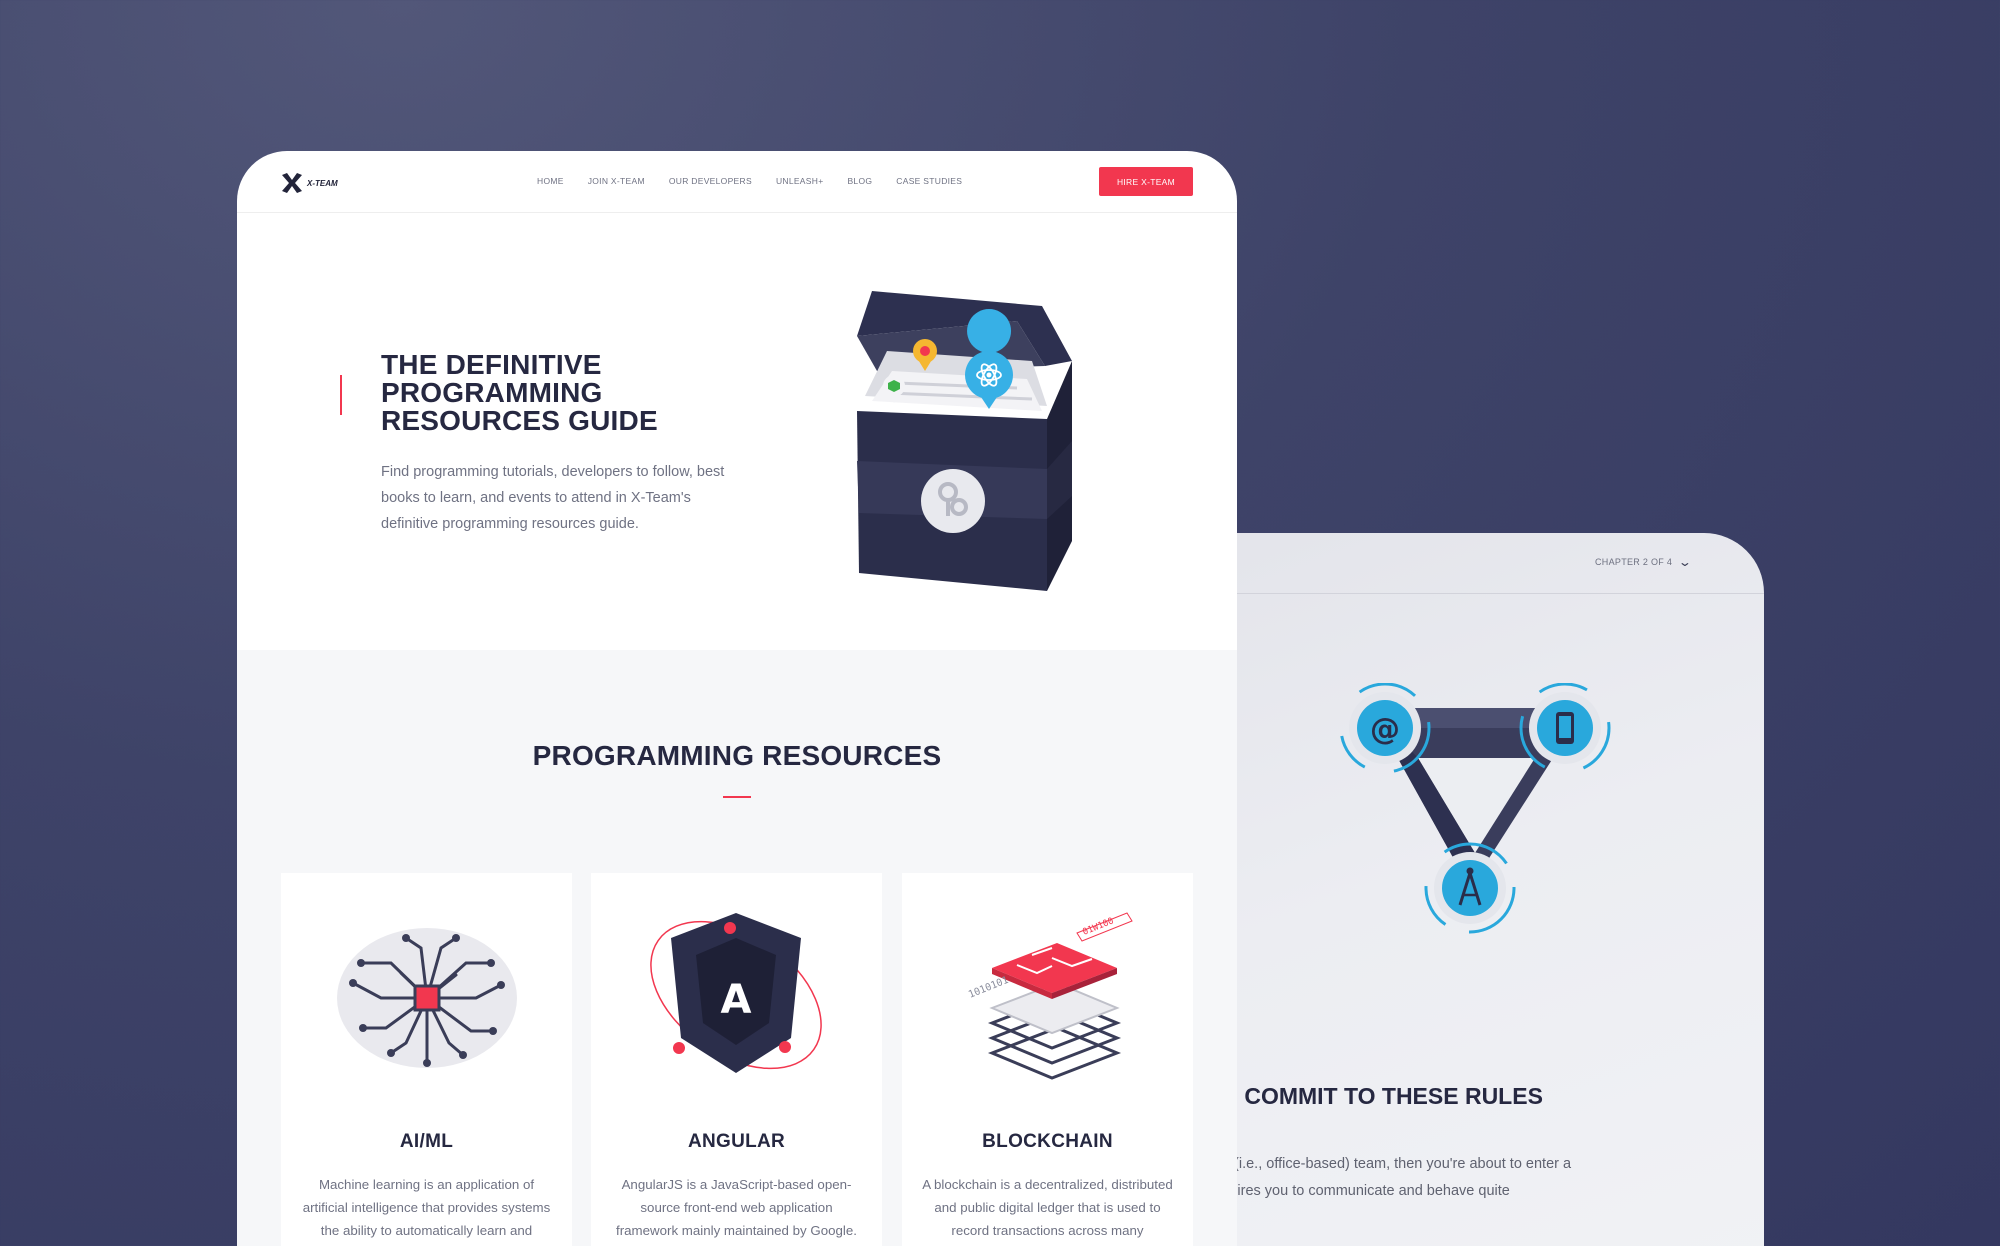 This screenshot has height=1246, width=2000. I want to click on svg-text: A, so click(736, 1000).